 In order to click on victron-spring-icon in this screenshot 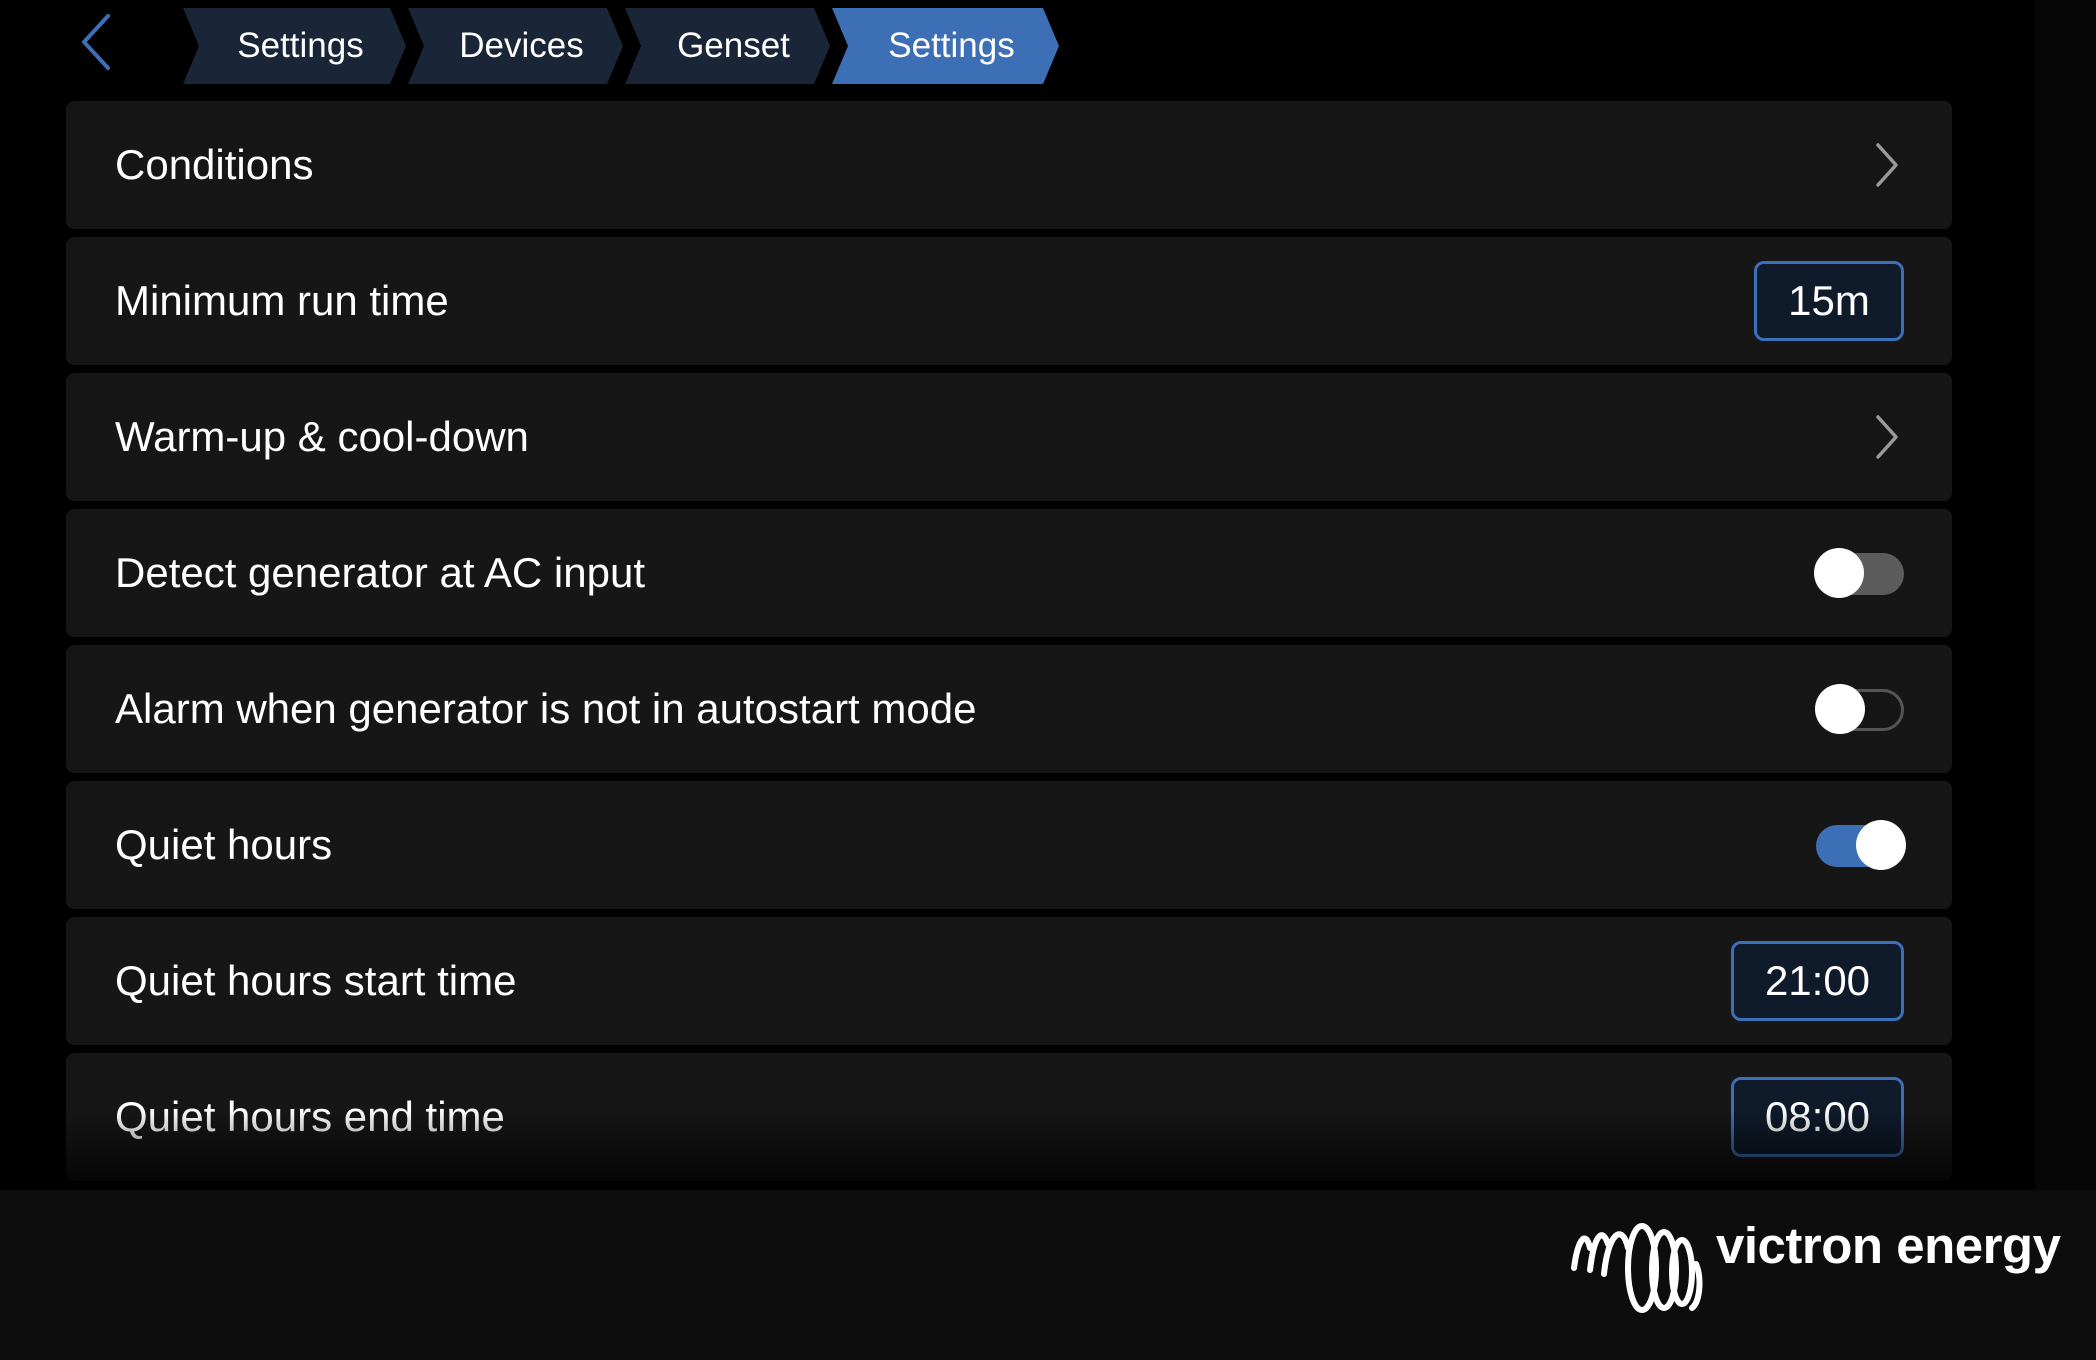, I will do `click(1637, 1268)`.